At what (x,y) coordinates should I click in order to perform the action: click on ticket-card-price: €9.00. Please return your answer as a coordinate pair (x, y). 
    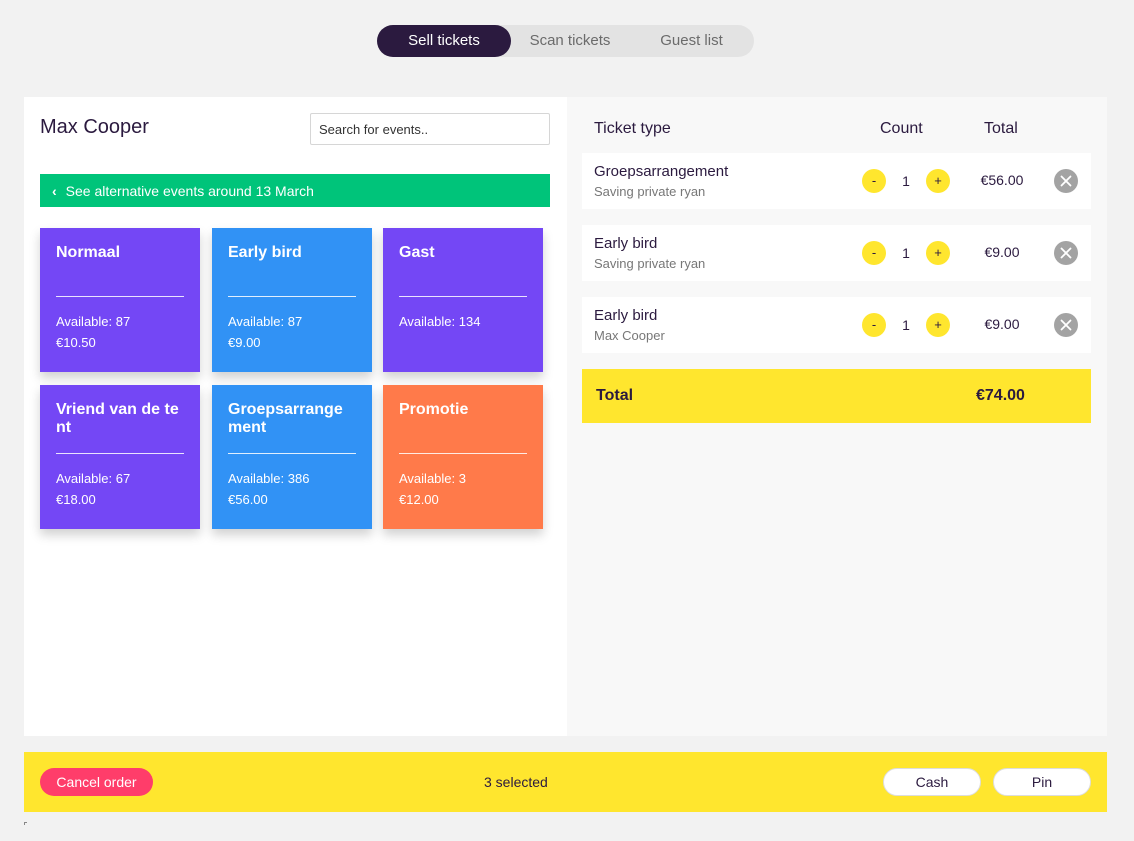
    Looking at the image, I should click on (244, 342).